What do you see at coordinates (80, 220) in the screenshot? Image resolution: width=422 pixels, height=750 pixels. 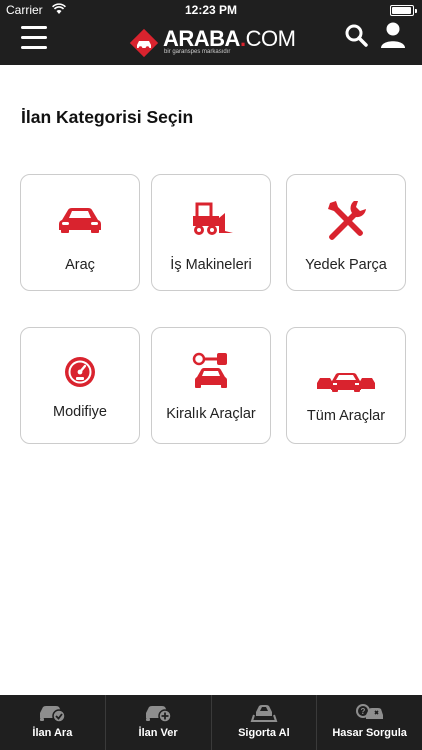 I see `car-icon` at bounding box center [80, 220].